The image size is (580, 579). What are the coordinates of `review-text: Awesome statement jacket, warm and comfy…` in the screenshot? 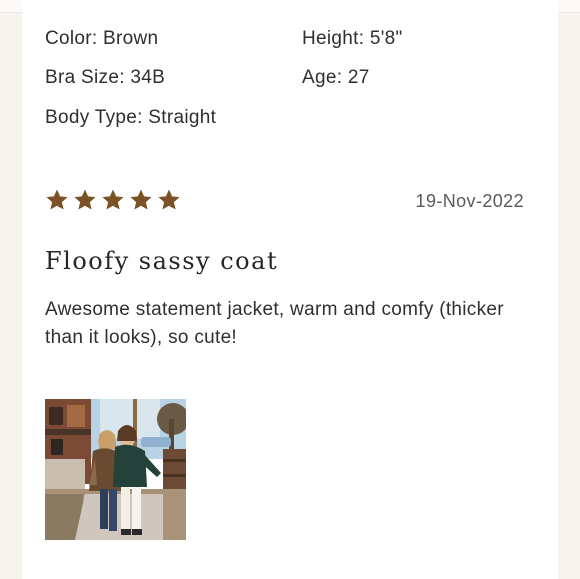 It's located at (274, 323).